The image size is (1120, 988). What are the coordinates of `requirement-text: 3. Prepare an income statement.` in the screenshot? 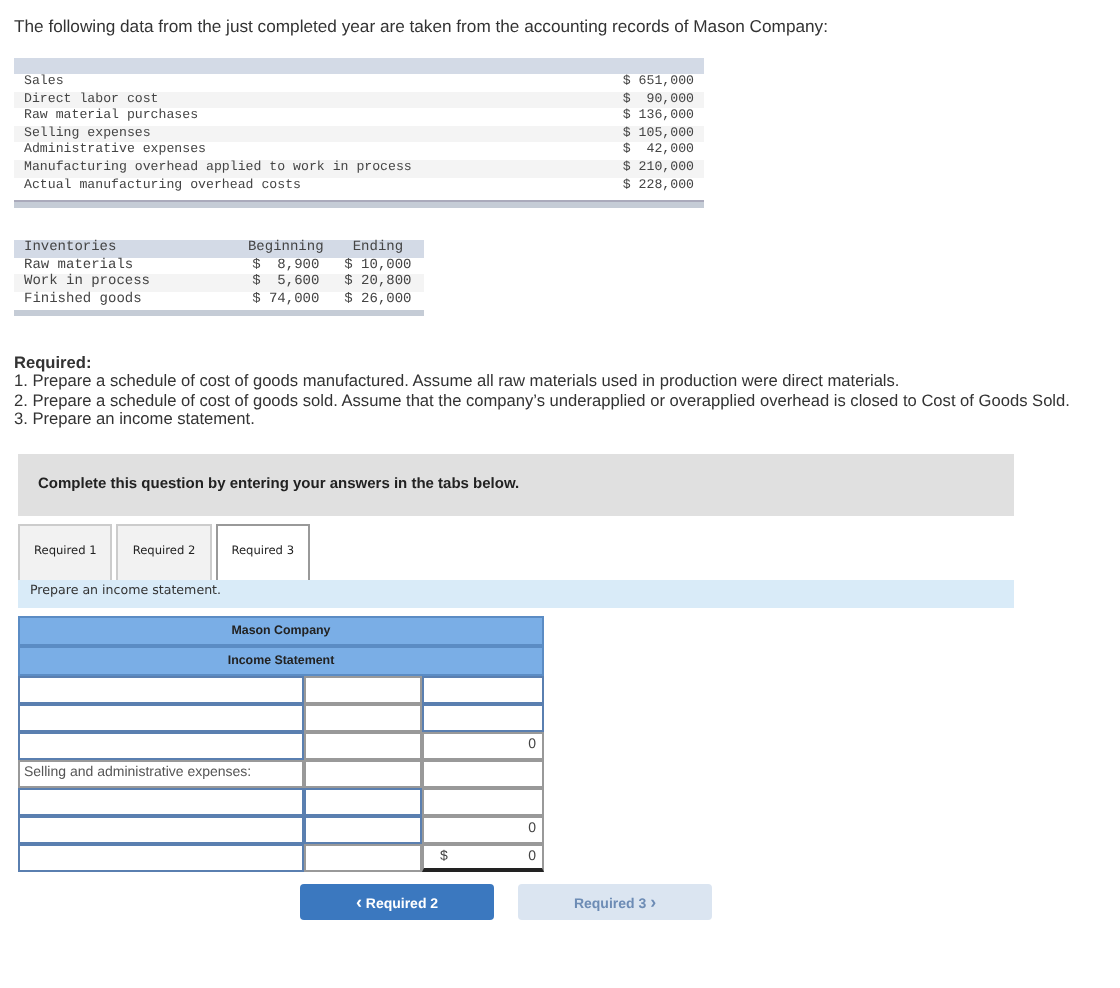 It's located at (134, 420).